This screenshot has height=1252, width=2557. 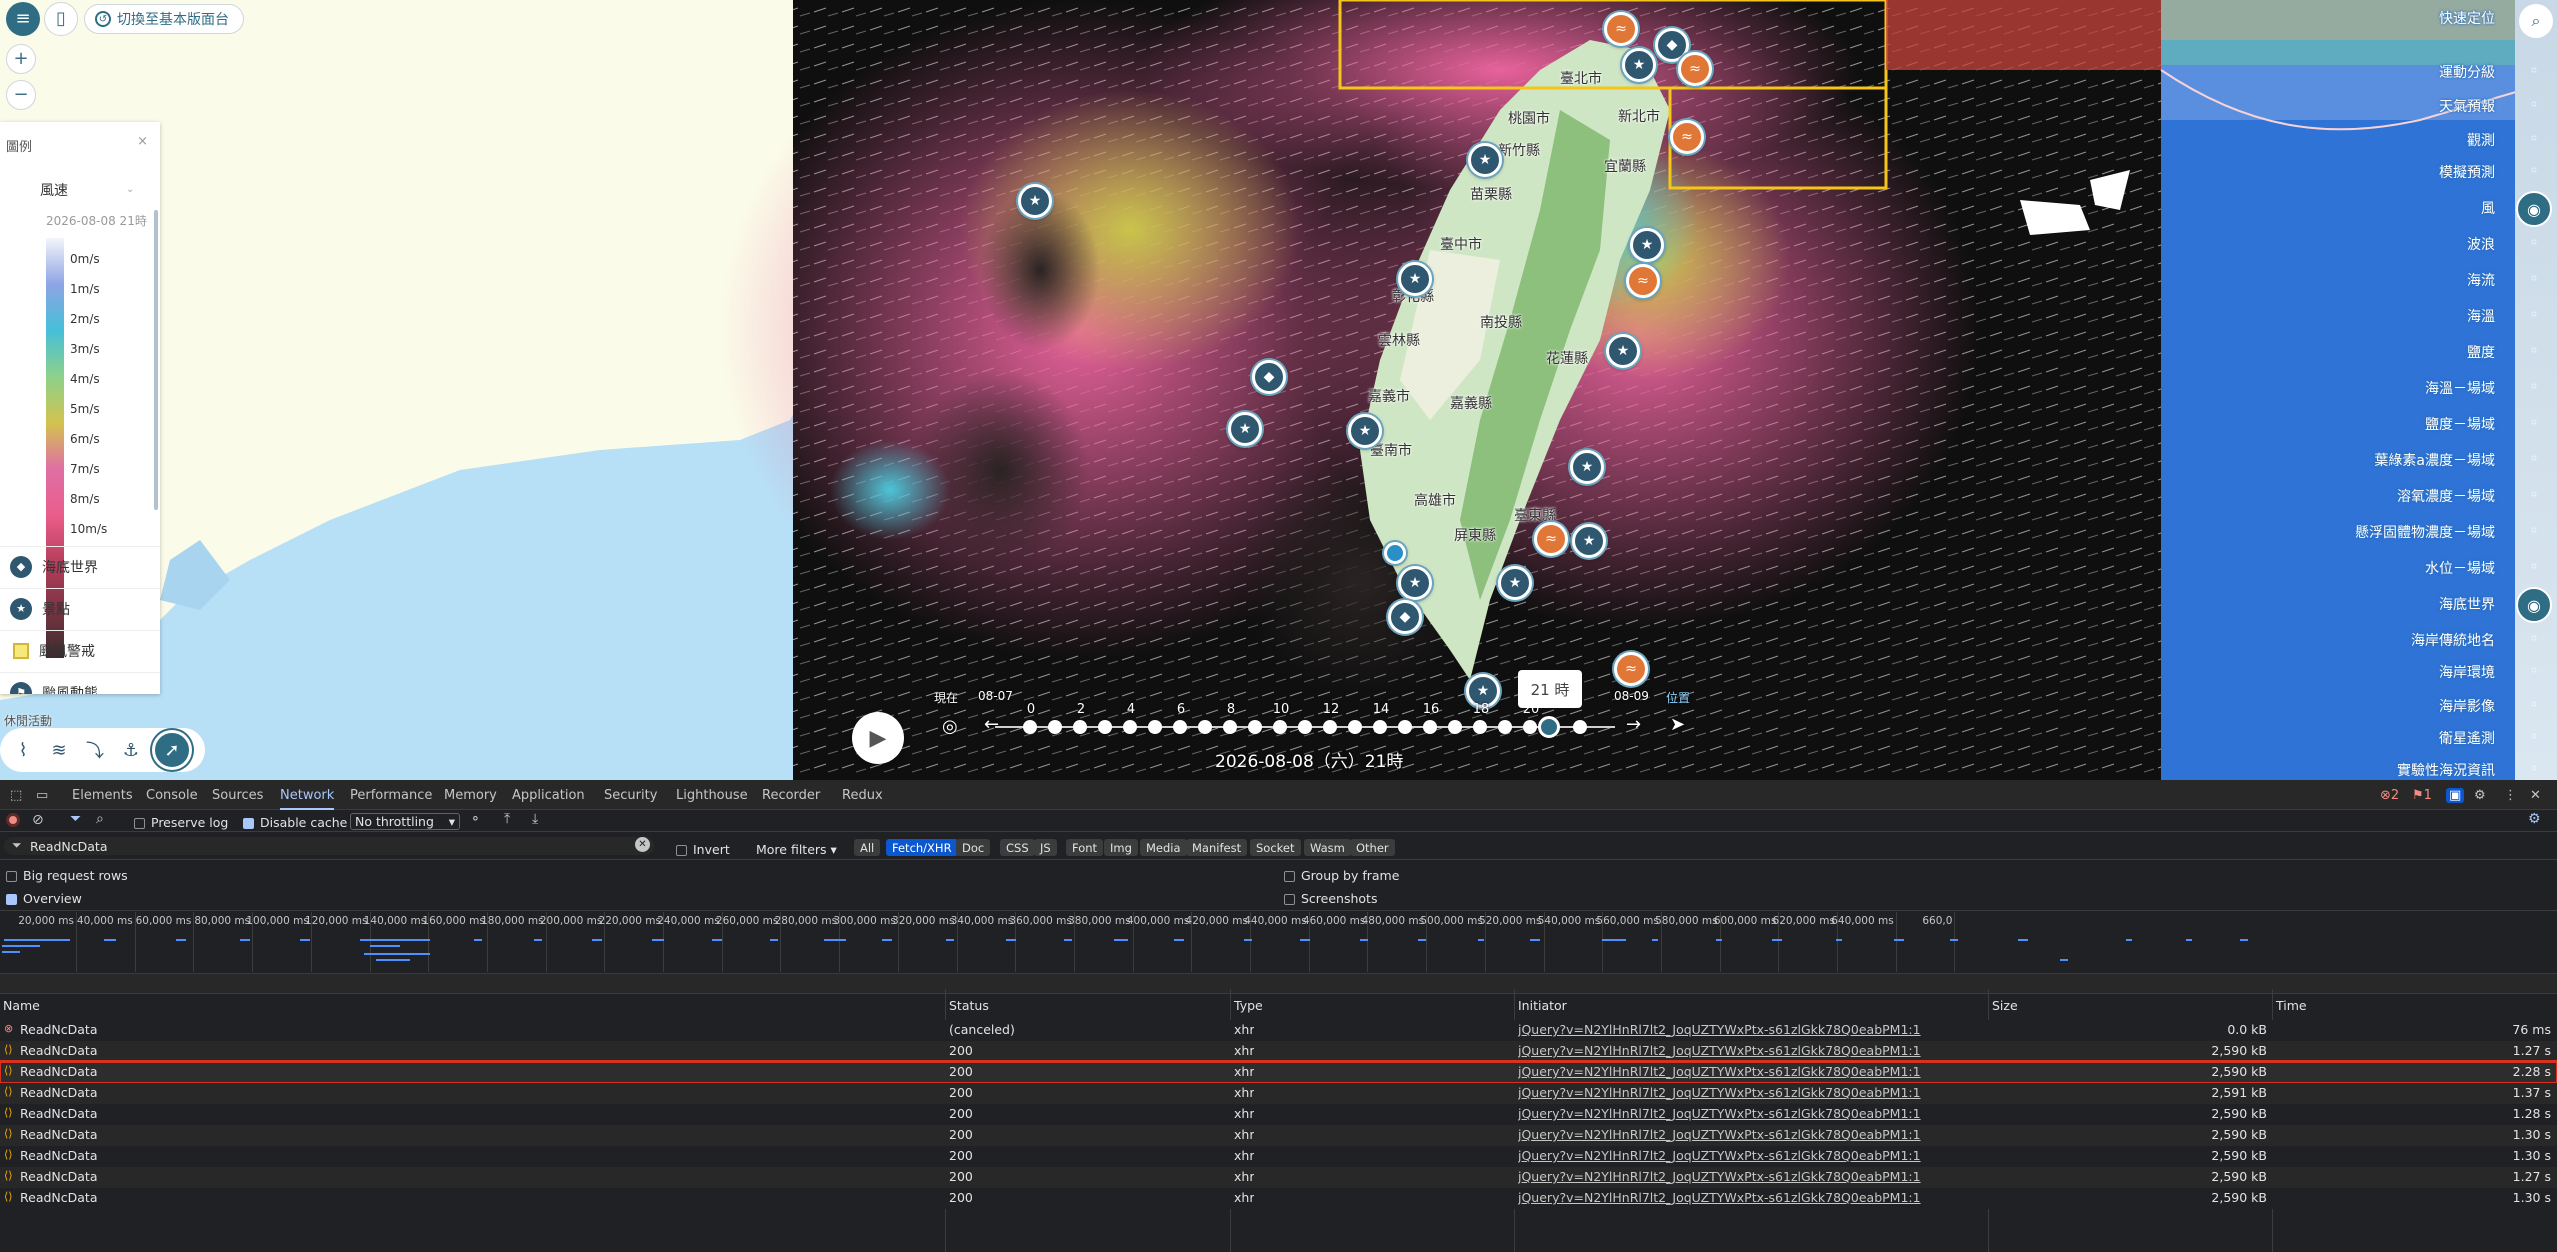 What do you see at coordinates (791, 795) in the screenshot?
I see `devtools-tab: Recorder` at bounding box center [791, 795].